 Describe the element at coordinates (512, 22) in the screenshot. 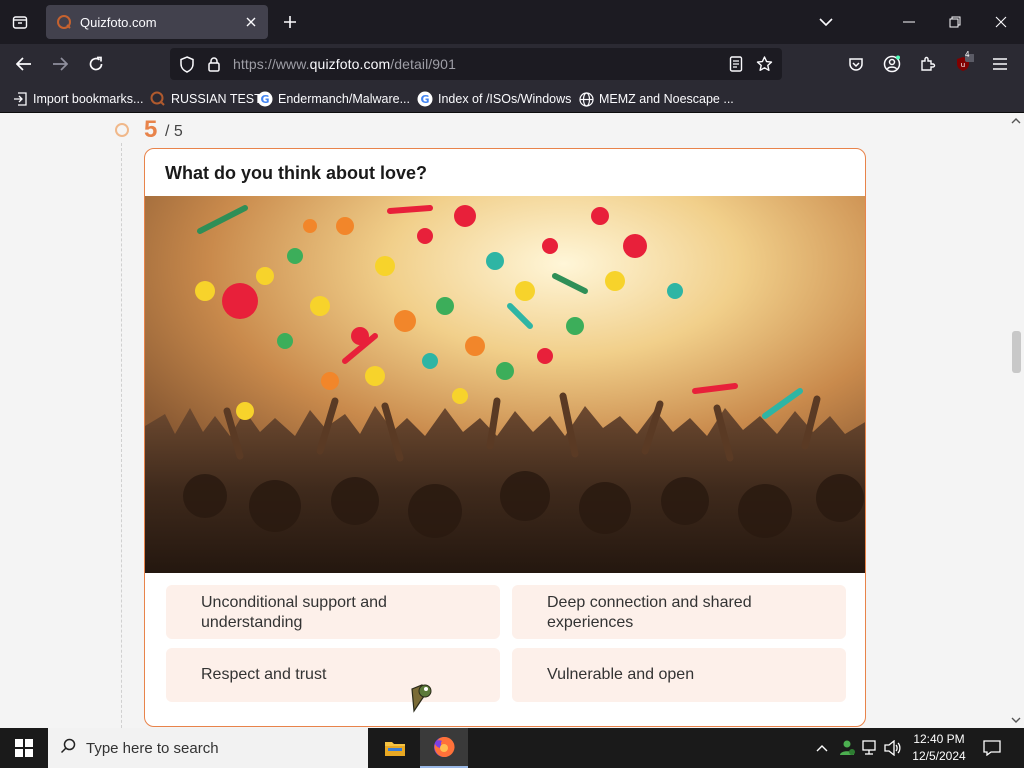

I see `browser-tab-bar: Quizfoto.com` at that location.